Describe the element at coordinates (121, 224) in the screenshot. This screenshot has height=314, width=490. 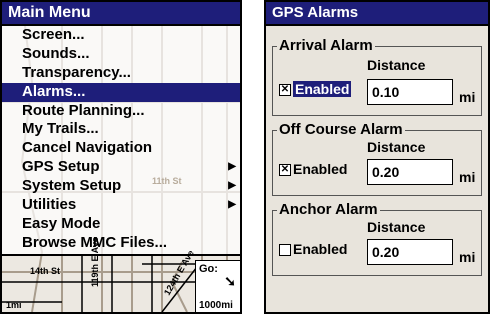
I see `menu-item-easy-mode: Easy Mode` at that location.